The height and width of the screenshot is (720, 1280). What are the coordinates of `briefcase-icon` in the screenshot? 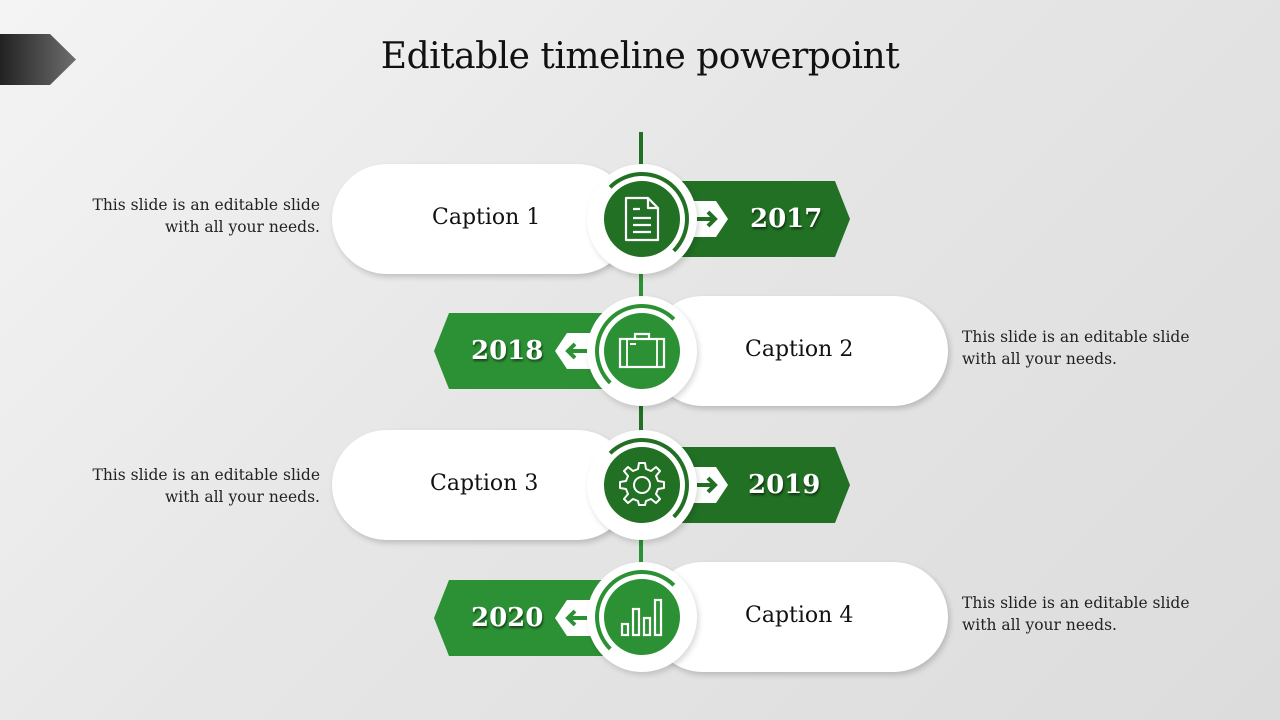 It's located at (642, 350).